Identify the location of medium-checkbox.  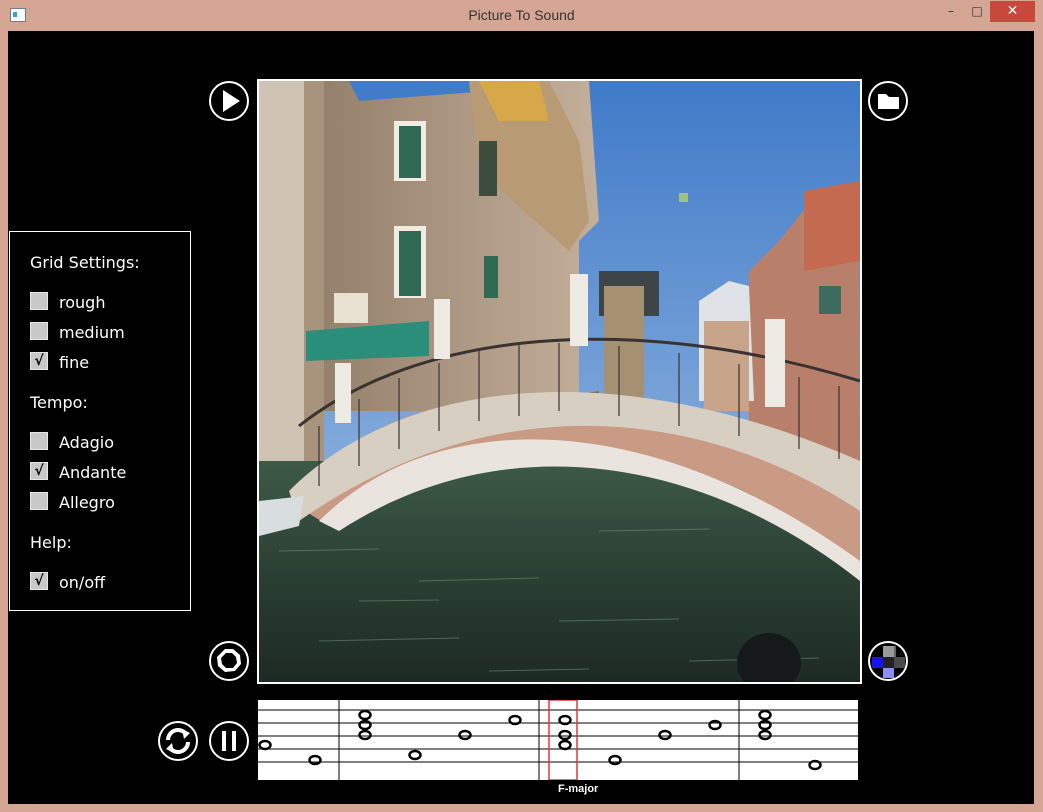
(39, 331).